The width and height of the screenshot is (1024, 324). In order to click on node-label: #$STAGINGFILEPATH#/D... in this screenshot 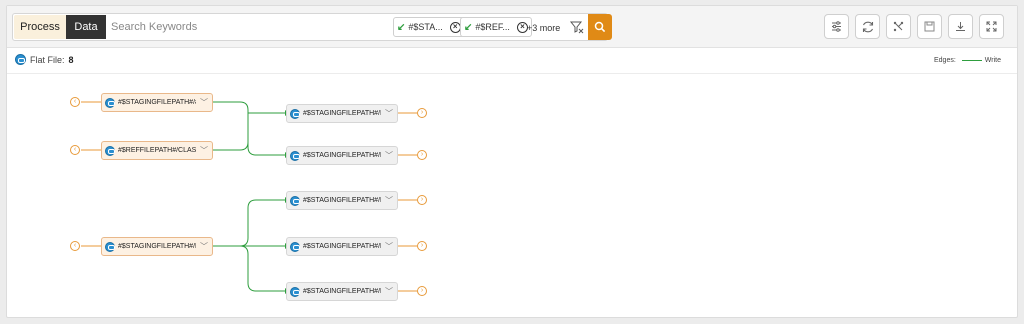, I will do `click(342, 155)`.